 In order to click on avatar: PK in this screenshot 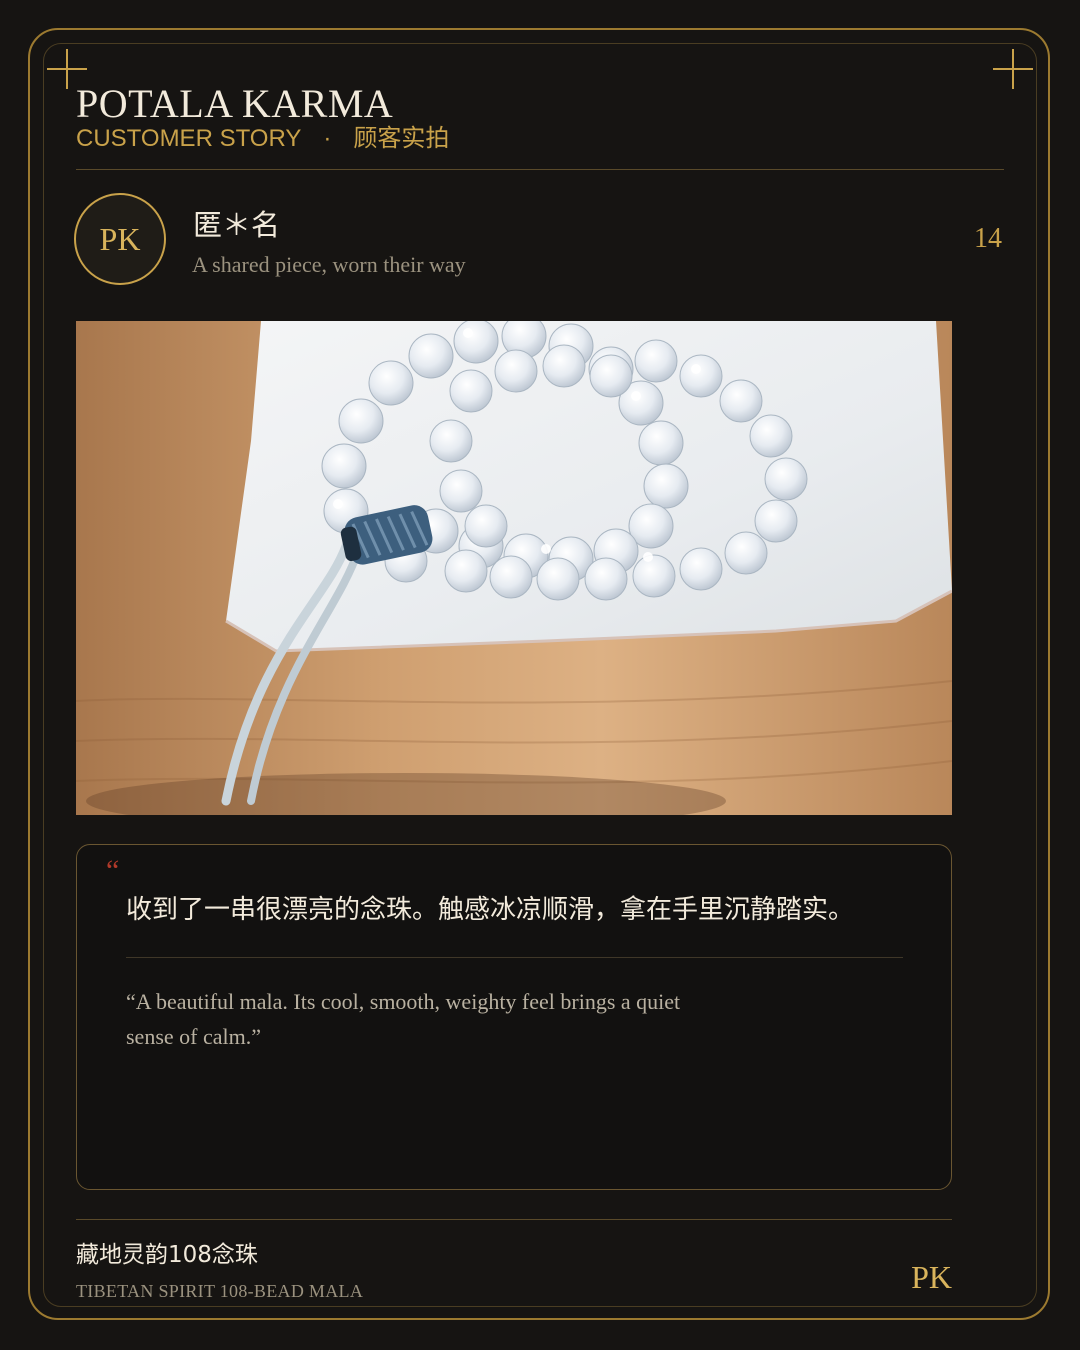, I will do `click(120, 239)`.